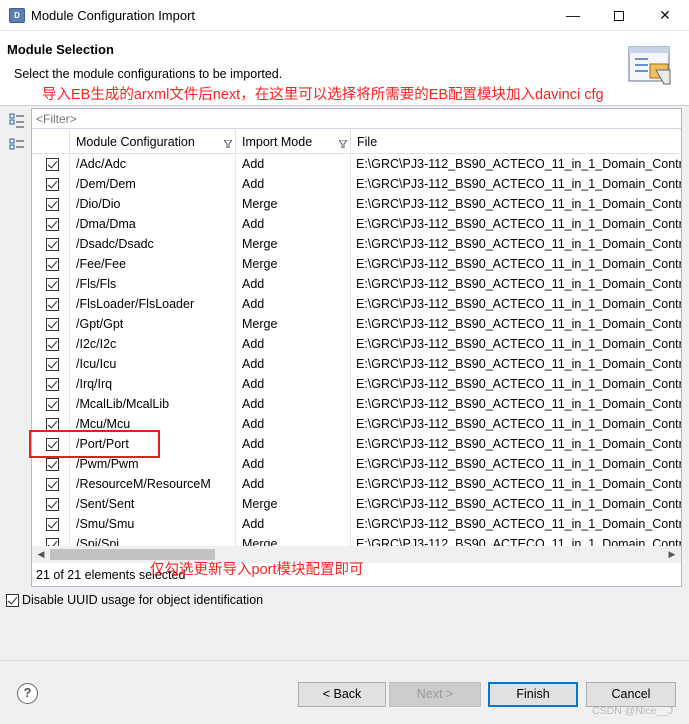 The image size is (689, 724). I want to click on column-header-file: File, so click(516, 142).